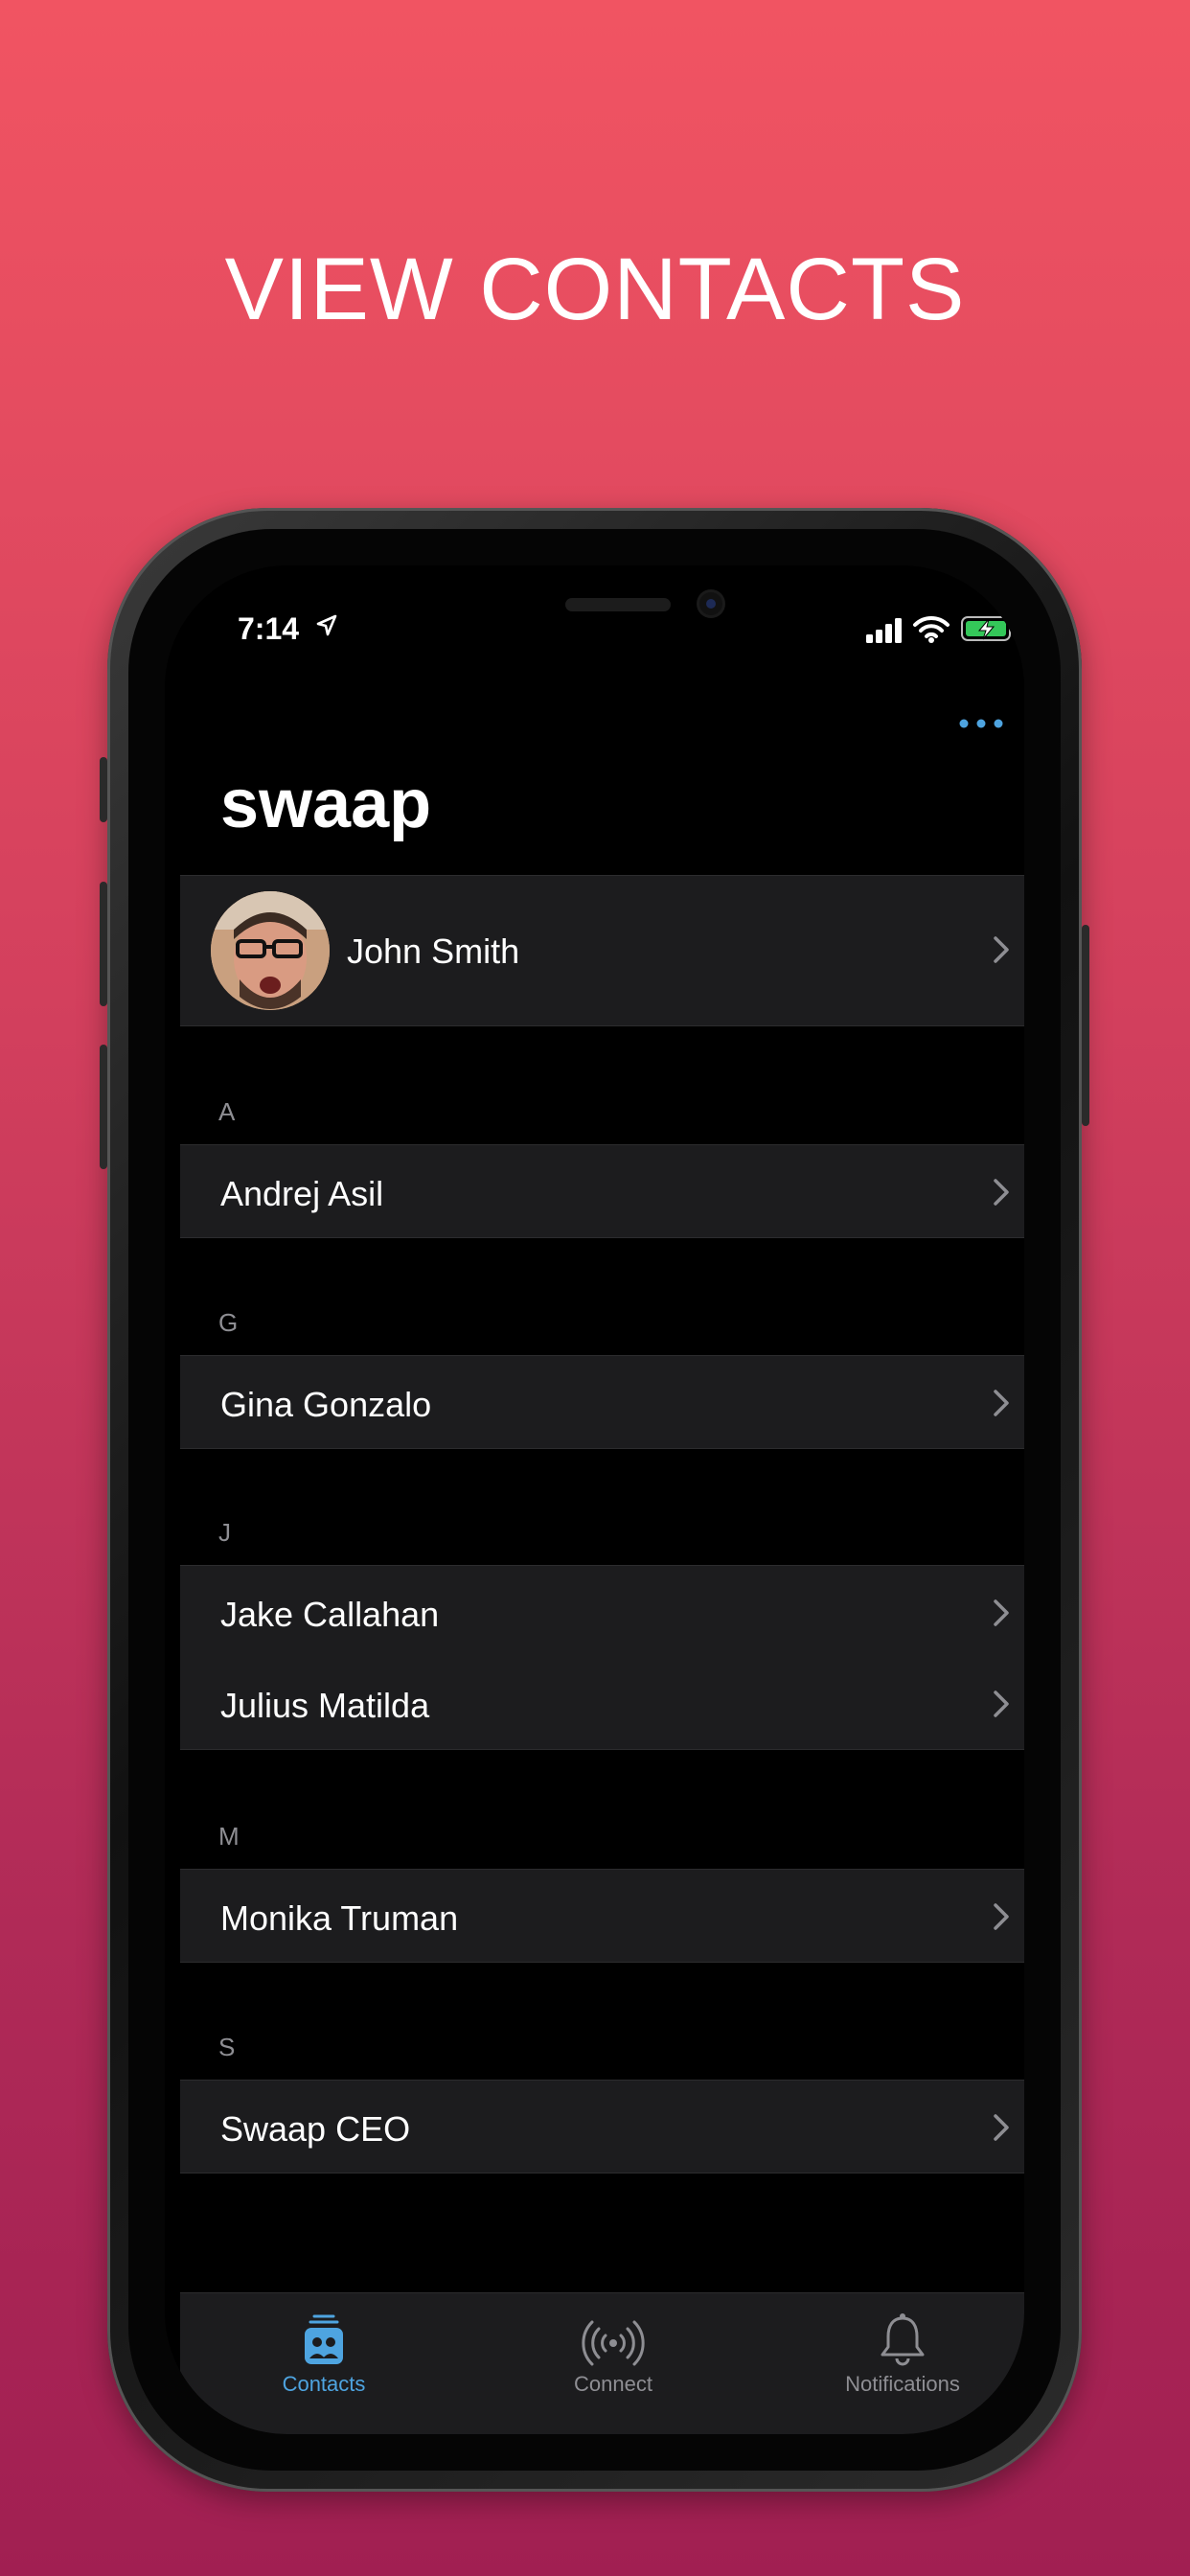 Image resolution: width=1190 pixels, height=2576 pixels. Describe the element at coordinates (340, 1918) in the screenshot. I see `contact-name: Monika Truman` at that location.